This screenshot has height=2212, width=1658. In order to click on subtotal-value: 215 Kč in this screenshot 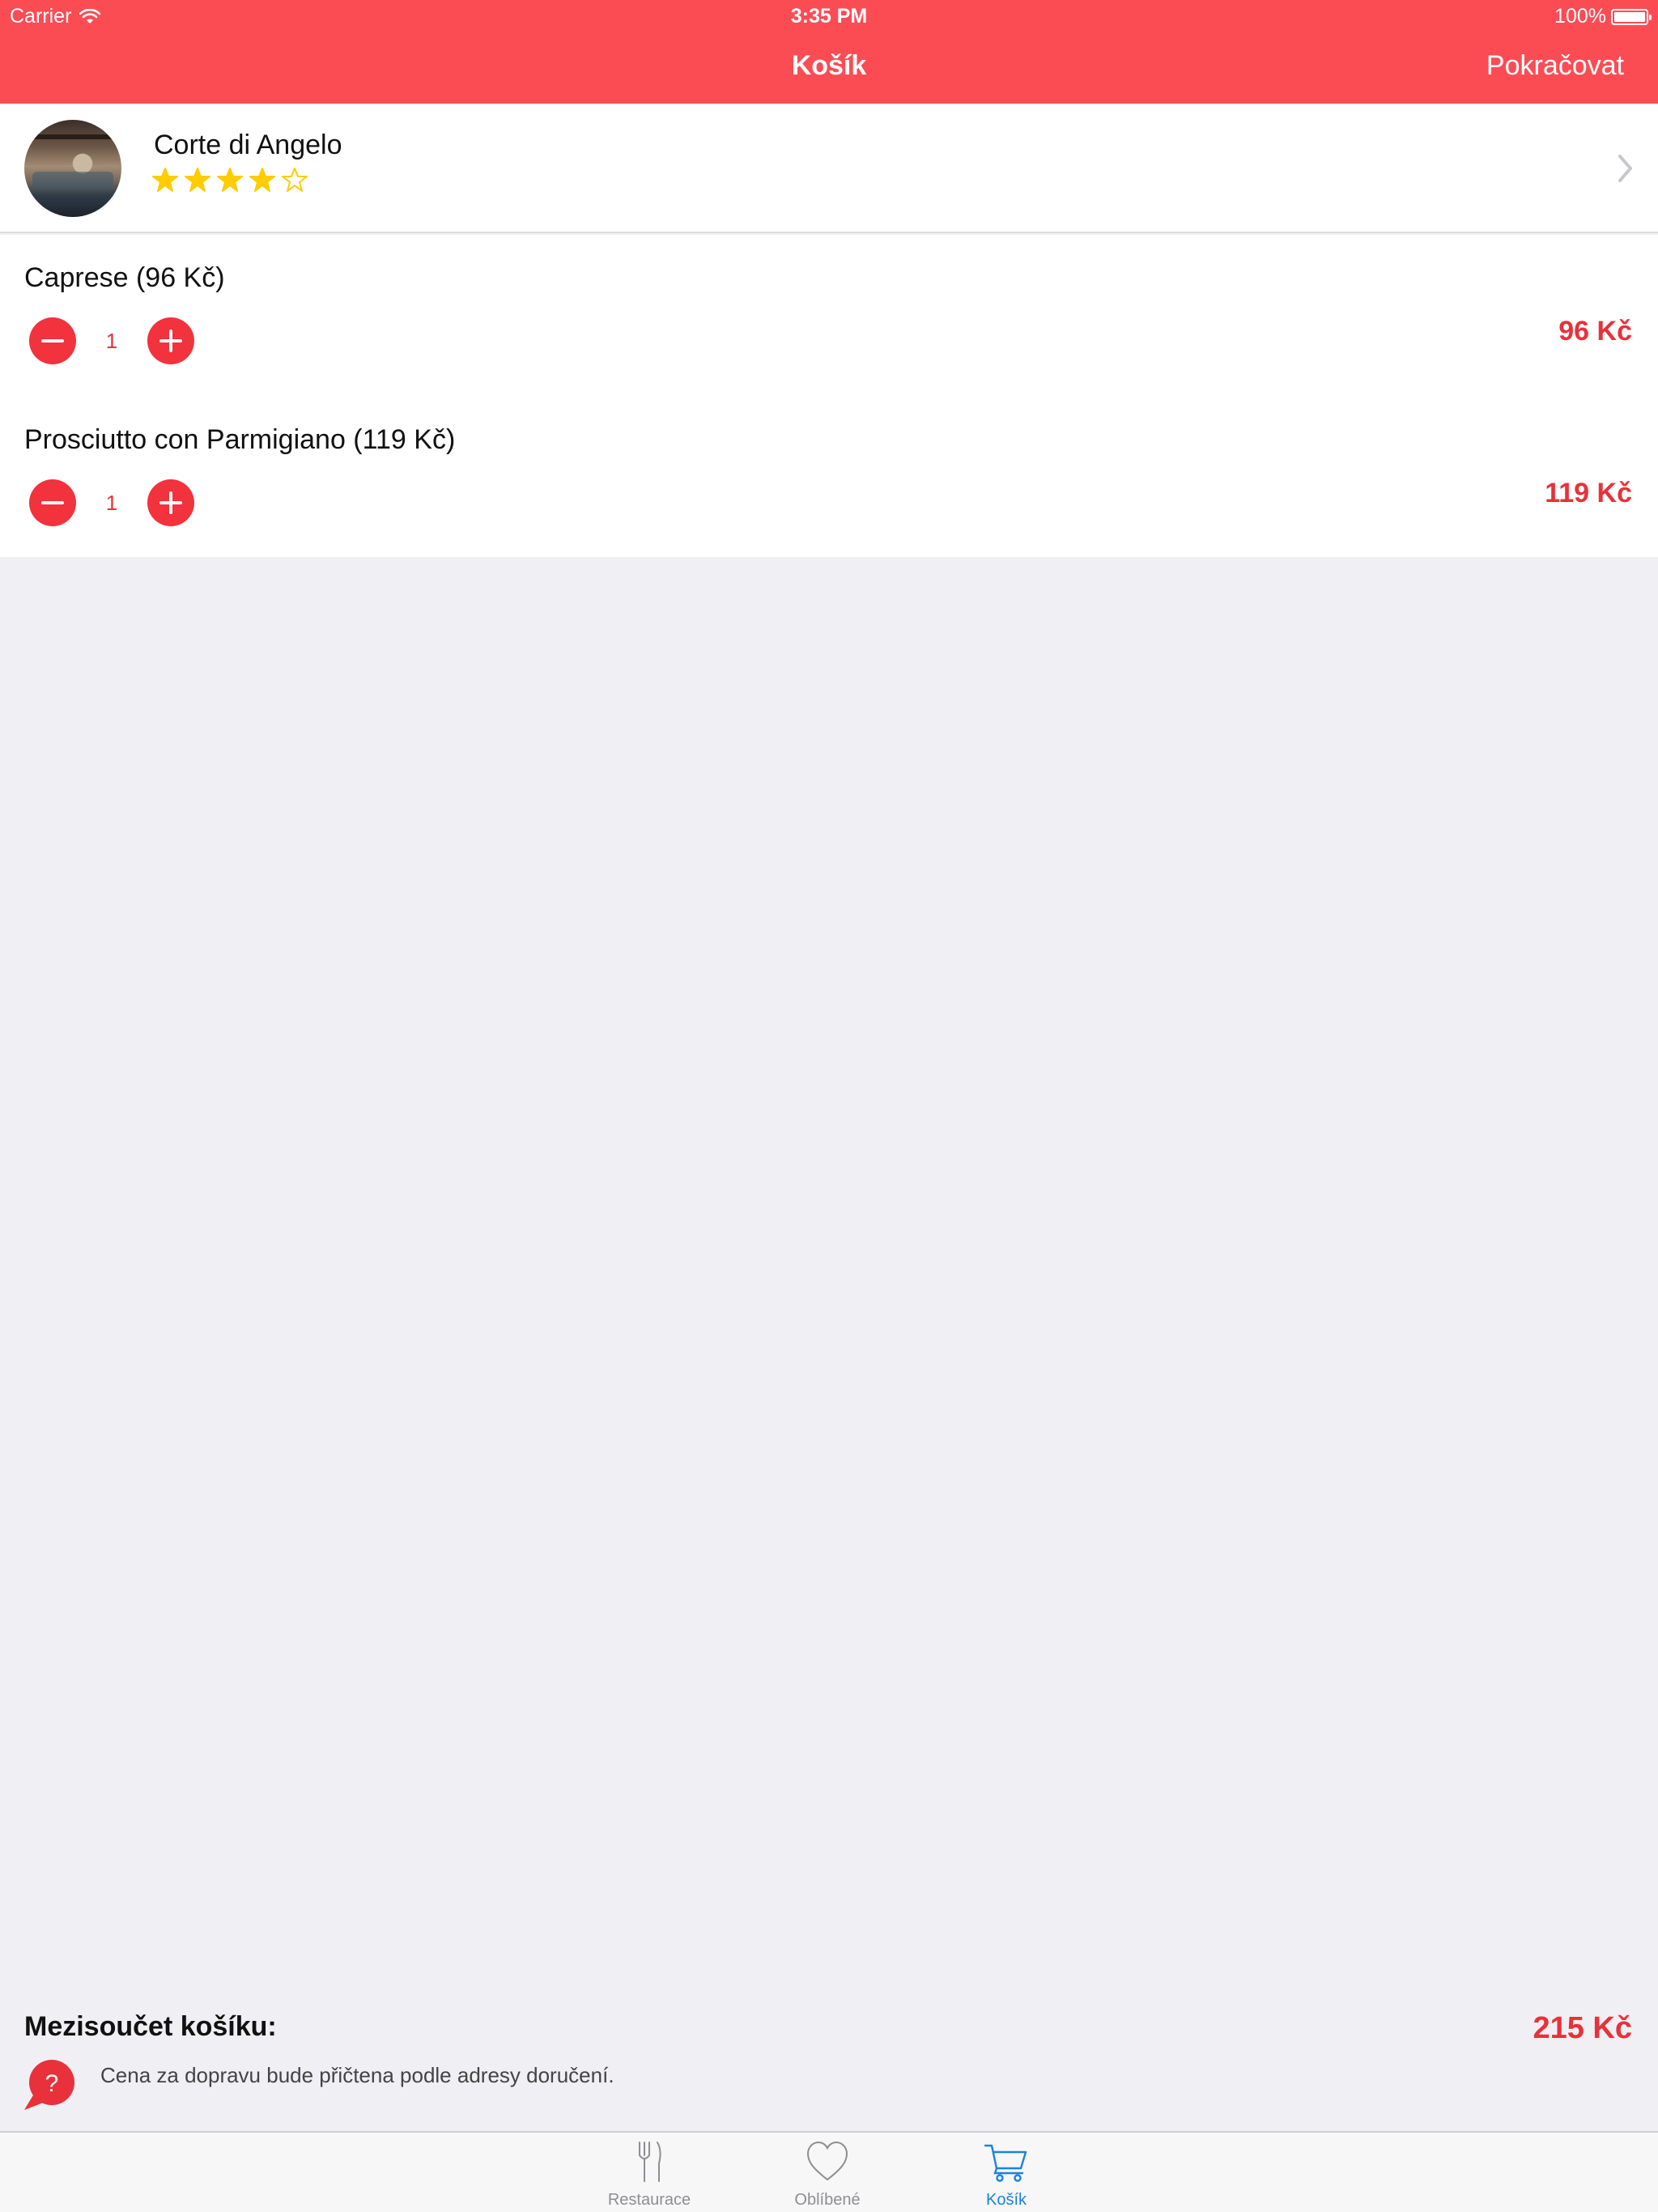, I will do `click(1582, 2028)`.